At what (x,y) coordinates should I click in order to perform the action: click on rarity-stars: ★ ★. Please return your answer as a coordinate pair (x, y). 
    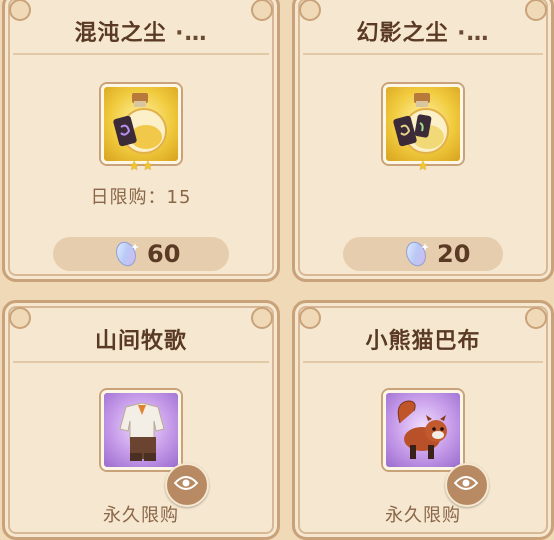
    Looking at the image, I should click on (140, 166).